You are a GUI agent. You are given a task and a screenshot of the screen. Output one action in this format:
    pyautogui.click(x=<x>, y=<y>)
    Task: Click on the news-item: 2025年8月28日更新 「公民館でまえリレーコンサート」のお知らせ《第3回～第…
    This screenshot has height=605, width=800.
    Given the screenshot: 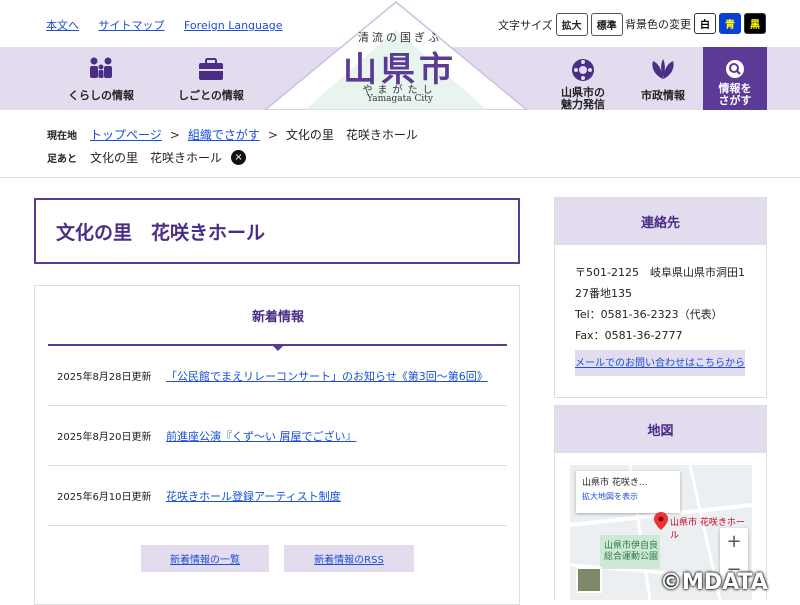 What is the action you would take?
    pyautogui.click(x=277, y=376)
    